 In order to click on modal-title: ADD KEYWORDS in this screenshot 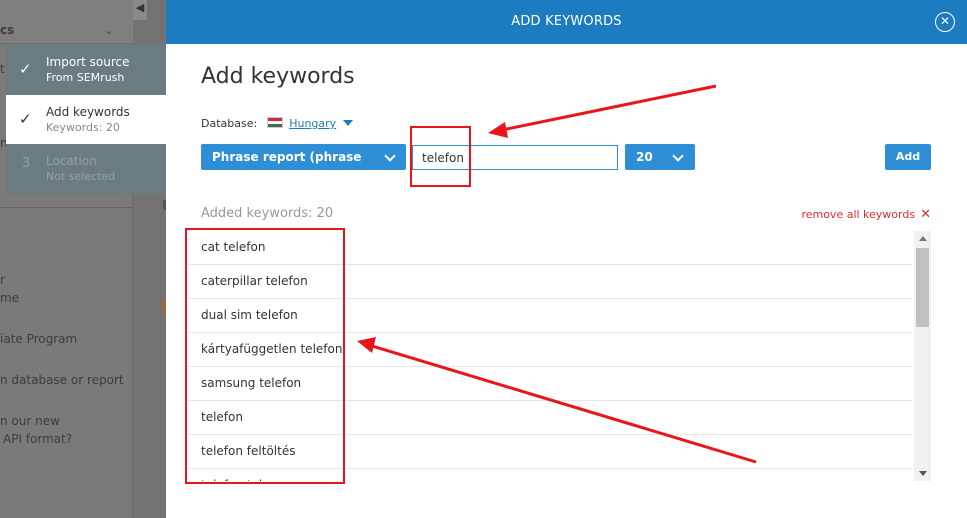, I will do `click(566, 21)`.